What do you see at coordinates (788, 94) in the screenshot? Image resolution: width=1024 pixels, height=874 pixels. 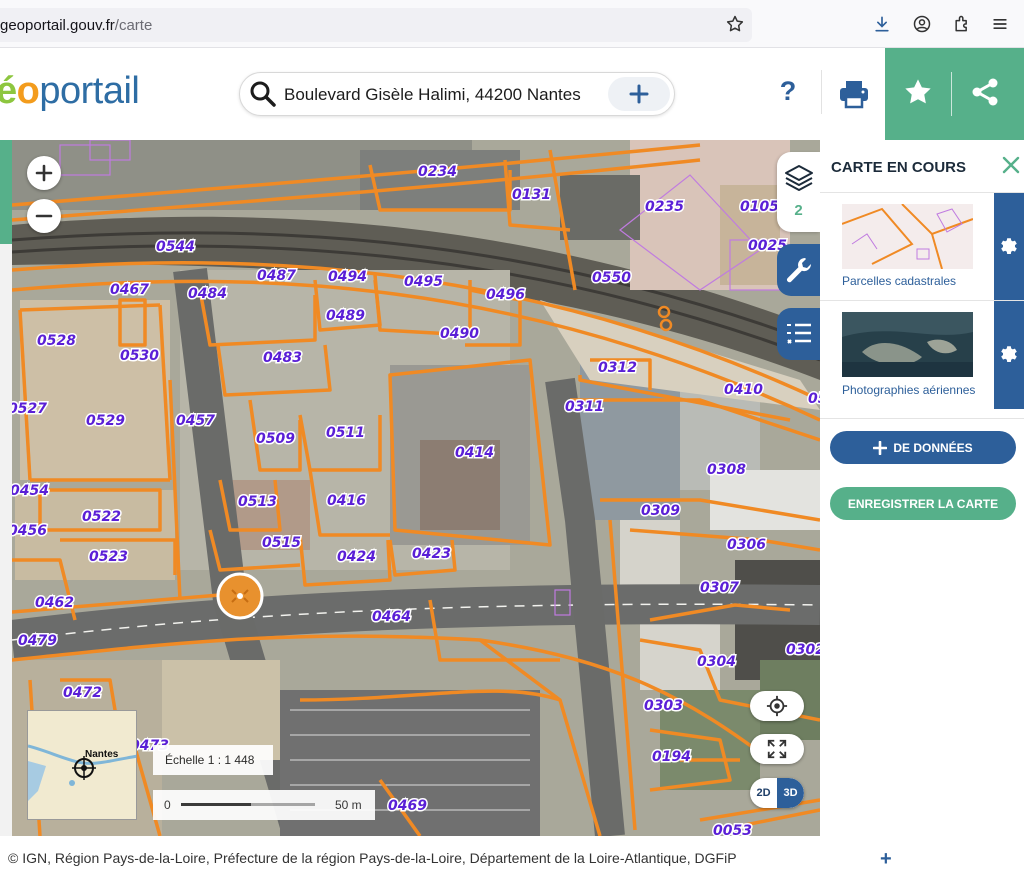 I see `help-button: ?` at bounding box center [788, 94].